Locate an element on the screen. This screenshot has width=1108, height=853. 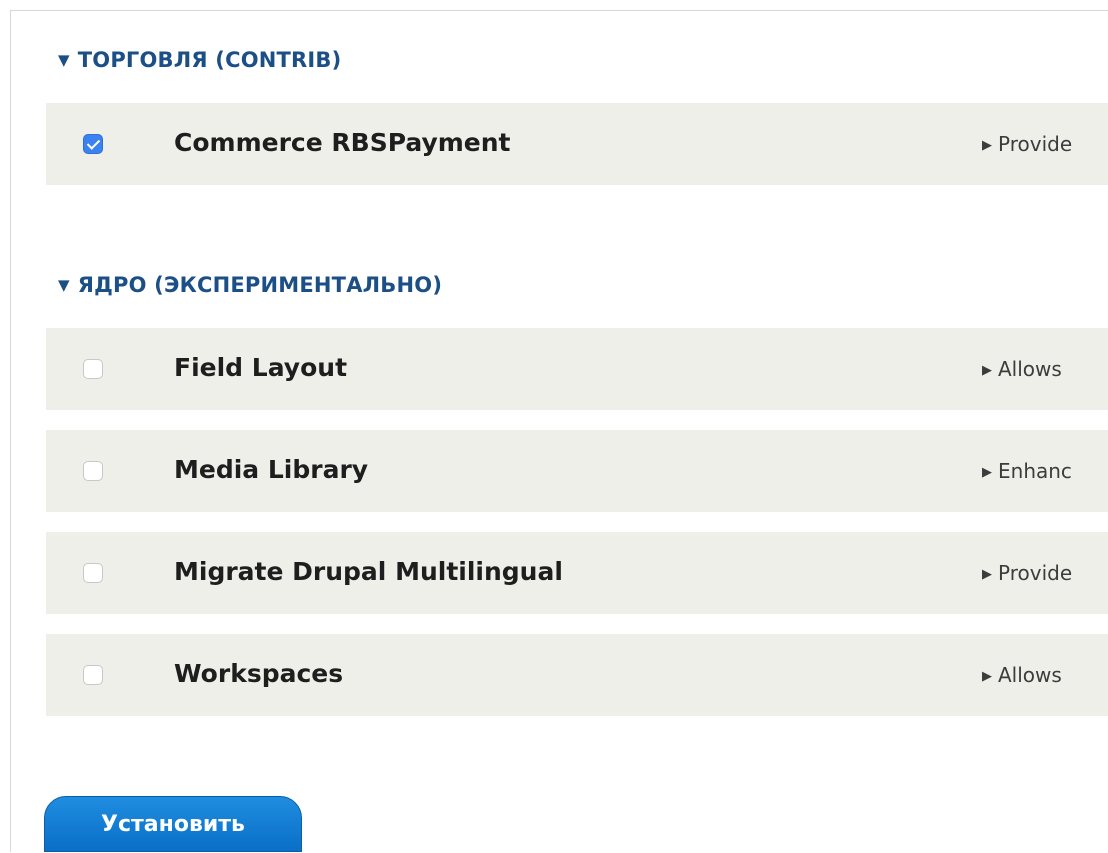
module-name: Workspaces is located at coordinates (259, 673).